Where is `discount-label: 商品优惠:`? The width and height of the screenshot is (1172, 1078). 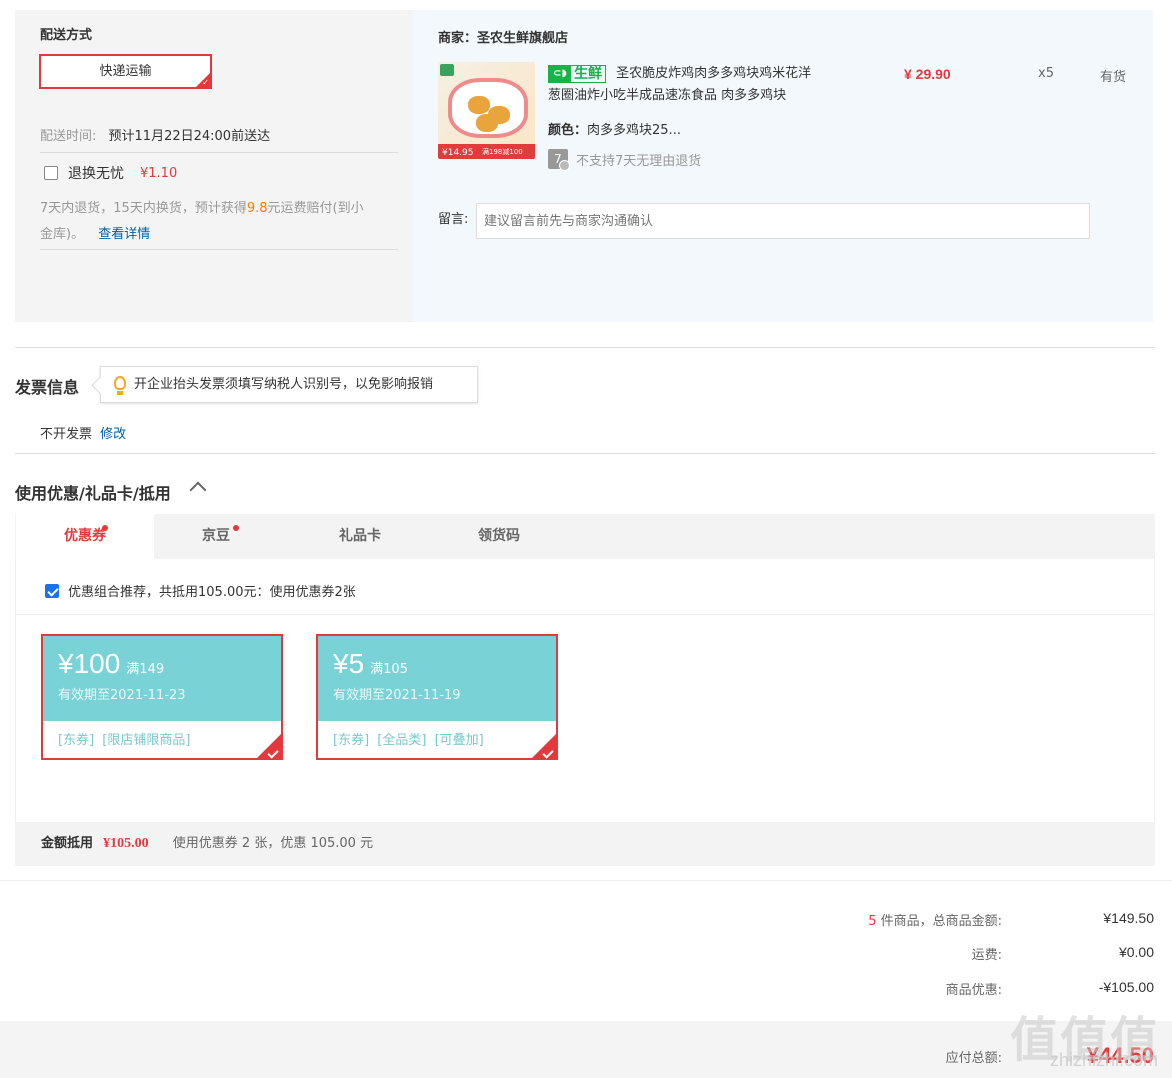 discount-label: 商品优惠: is located at coordinates (973, 990).